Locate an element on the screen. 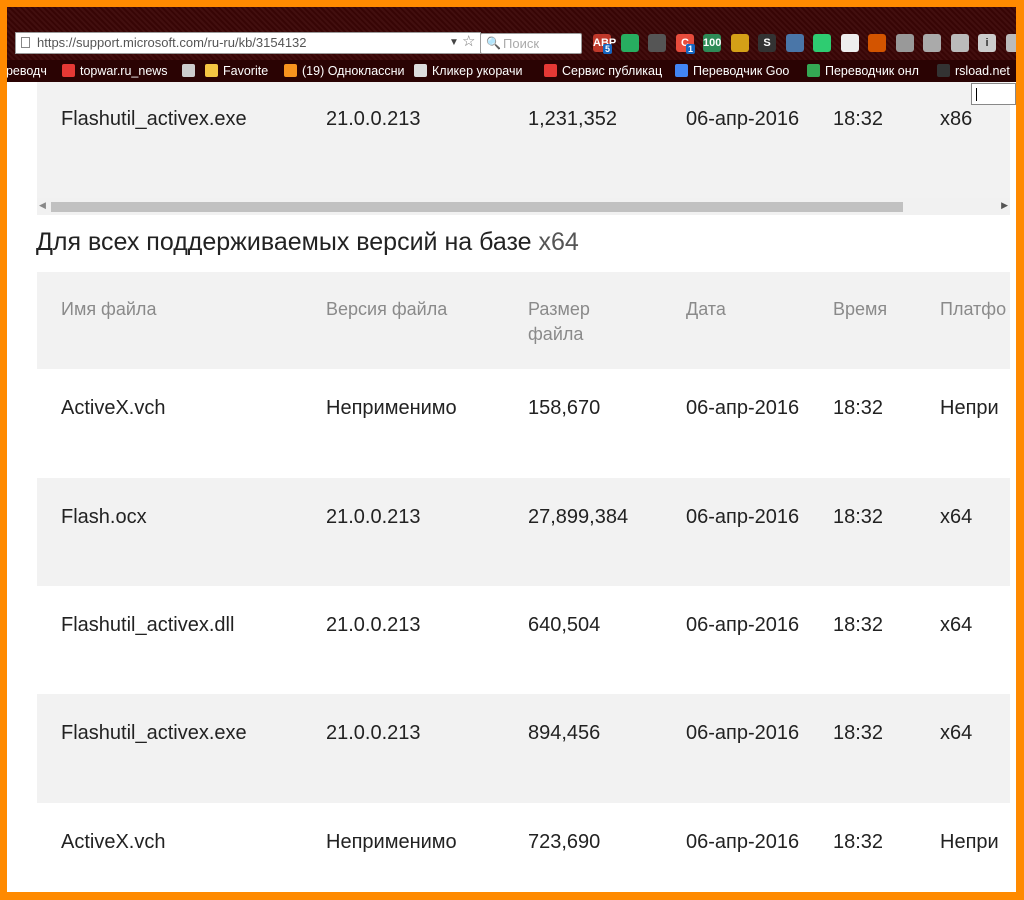 This screenshot has width=1024, height=900. green-dot-icon is located at coordinates (822, 43).